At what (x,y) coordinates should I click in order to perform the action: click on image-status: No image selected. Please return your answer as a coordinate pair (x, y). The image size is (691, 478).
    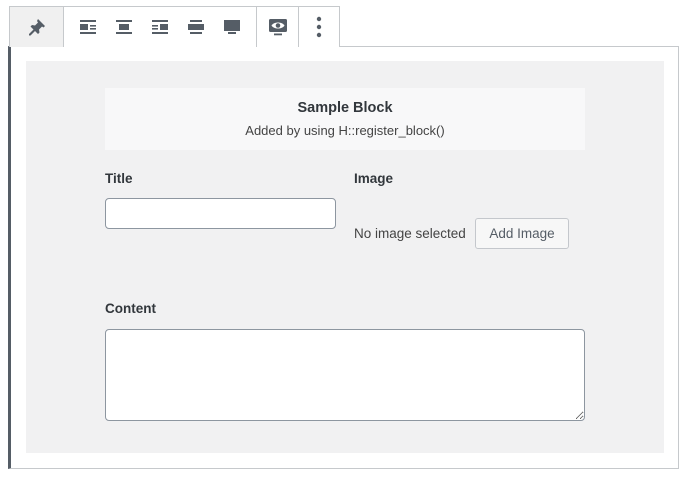
    Looking at the image, I should click on (410, 233).